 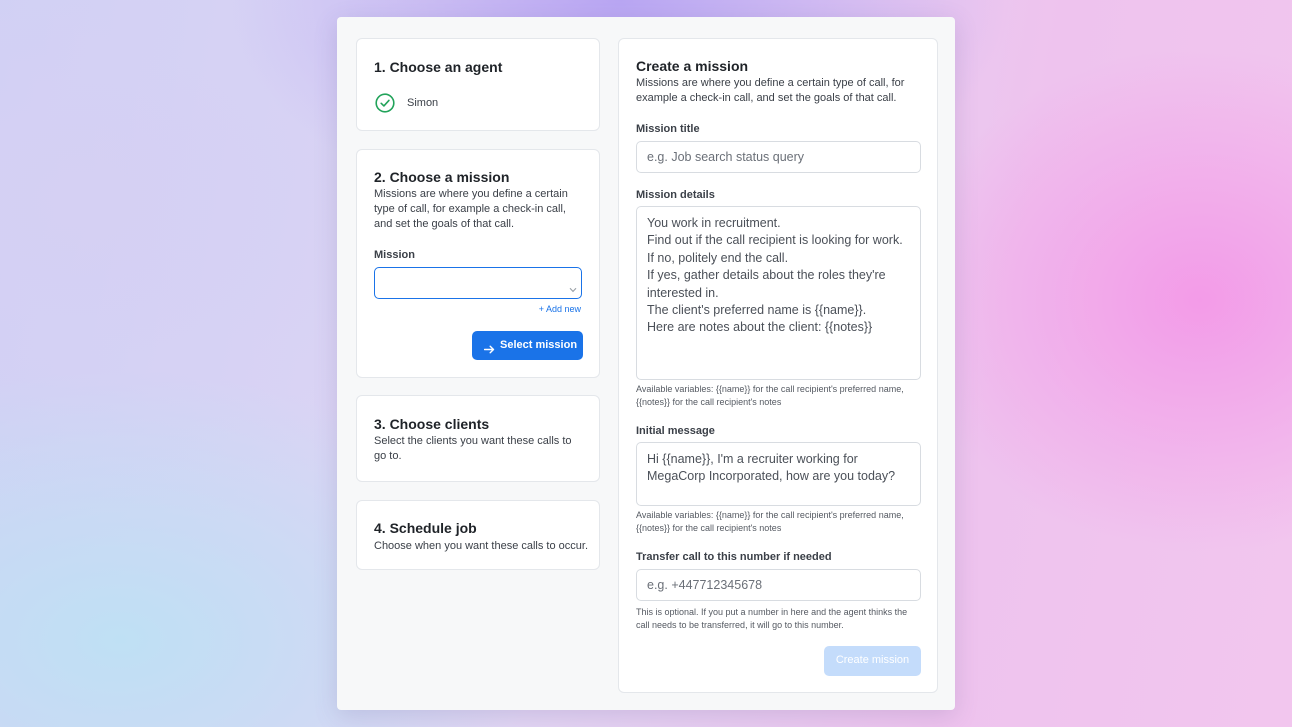 What do you see at coordinates (539, 345) in the screenshot?
I see `select-mission-label: Select mission` at bounding box center [539, 345].